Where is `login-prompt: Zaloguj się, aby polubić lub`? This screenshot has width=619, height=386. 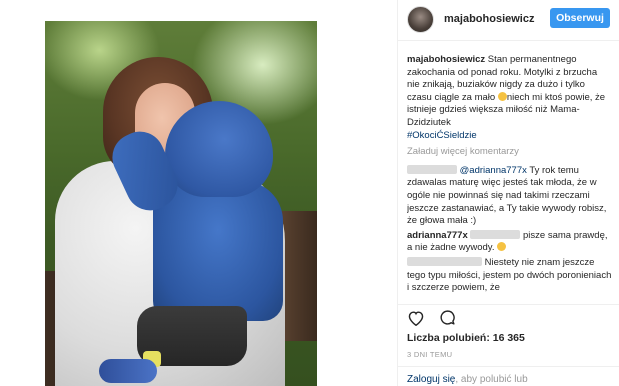
login-prompt: Zaloguj się, aby polubić lub is located at coordinates (467, 379).